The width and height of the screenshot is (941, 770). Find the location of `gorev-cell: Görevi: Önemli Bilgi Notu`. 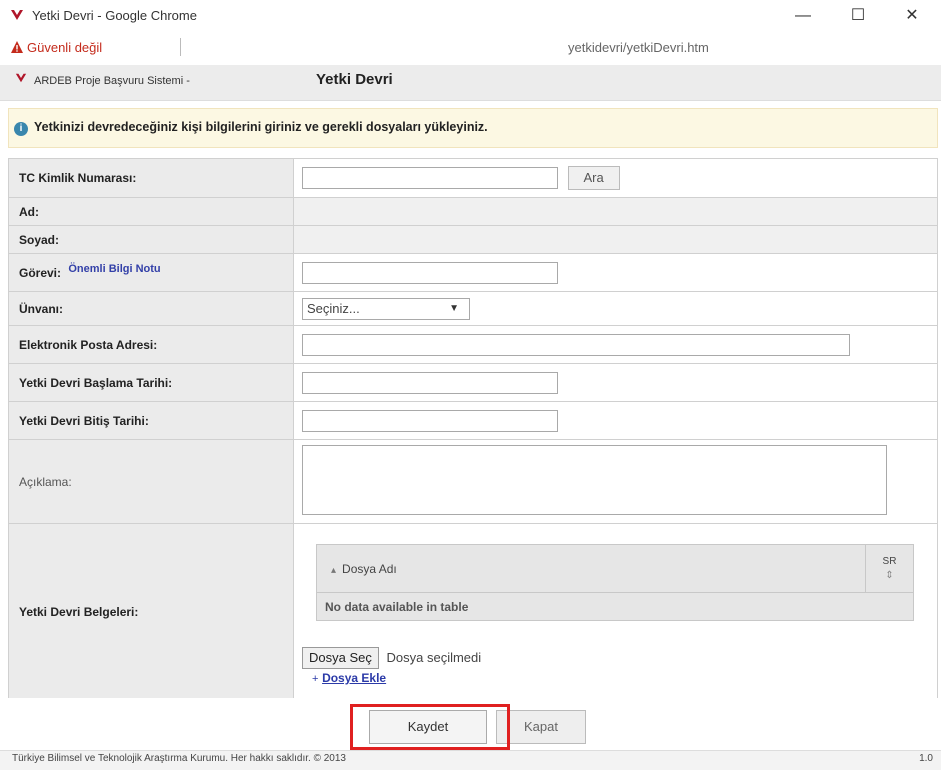

gorev-cell: Görevi: Önemli Bilgi Notu is located at coordinates (151, 272).